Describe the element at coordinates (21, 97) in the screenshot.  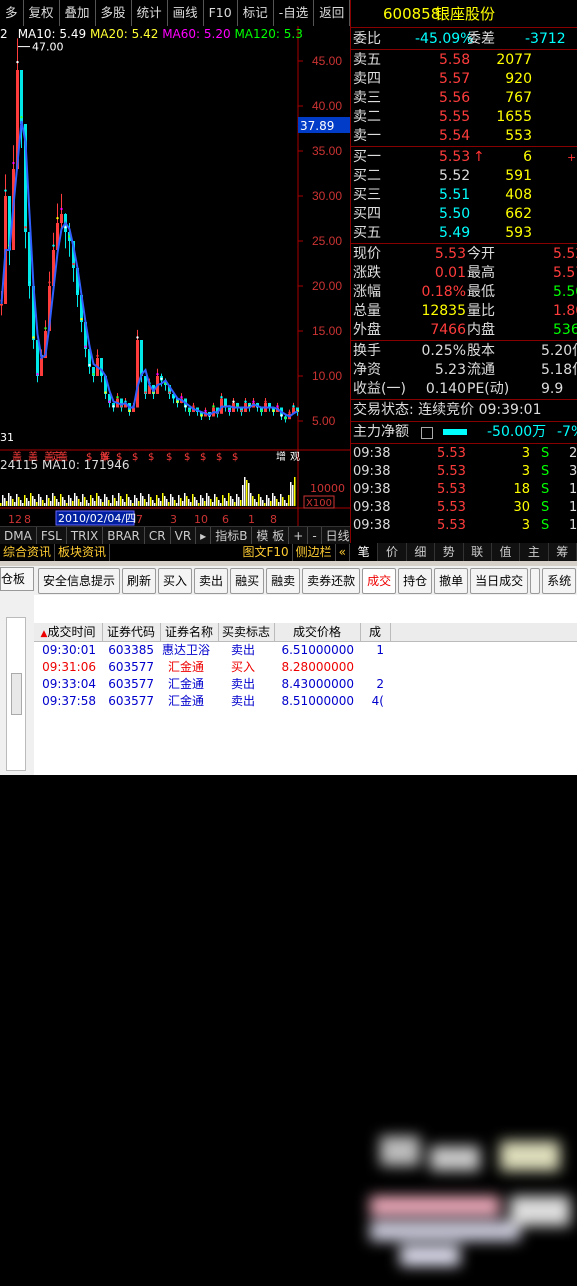
I see `candle-body` at that location.